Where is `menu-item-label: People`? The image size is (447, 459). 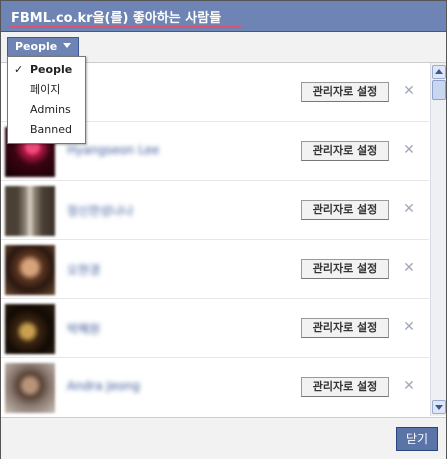 menu-item-label: People is located at coordinates (51, 69).